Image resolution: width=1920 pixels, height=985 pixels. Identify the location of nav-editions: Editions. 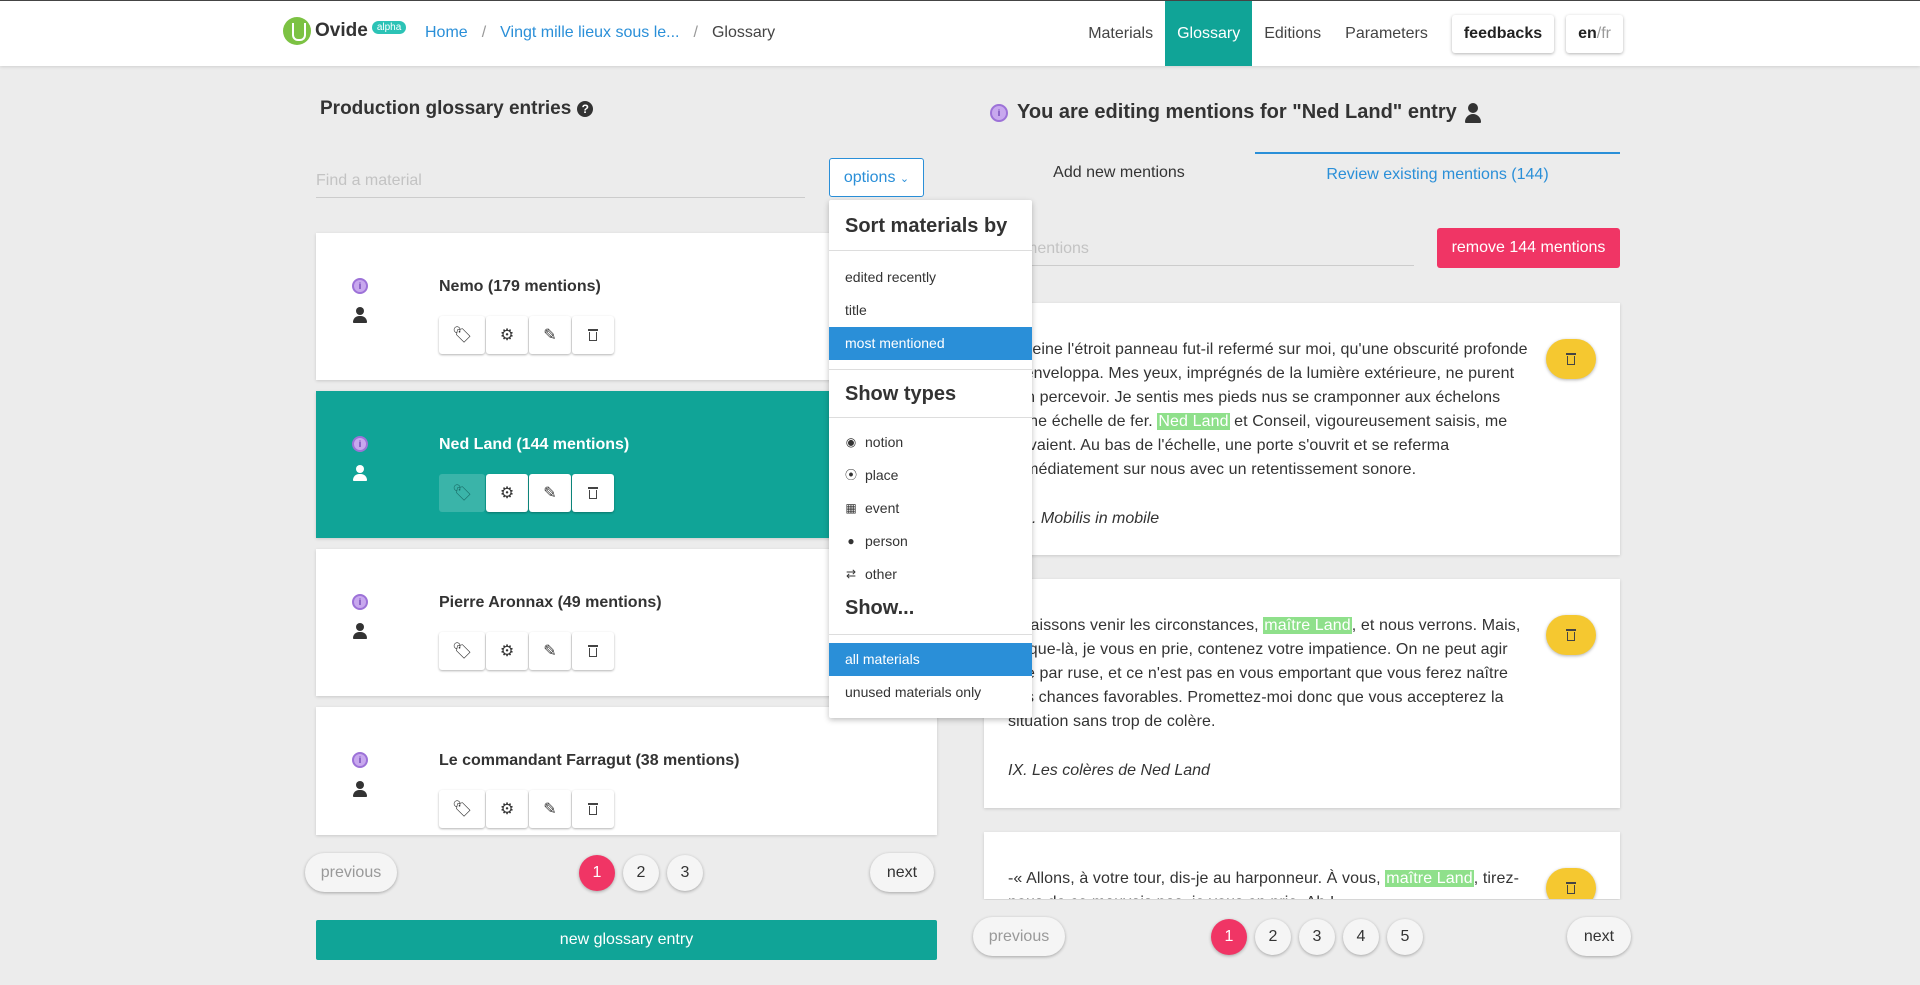
(1292, 33).